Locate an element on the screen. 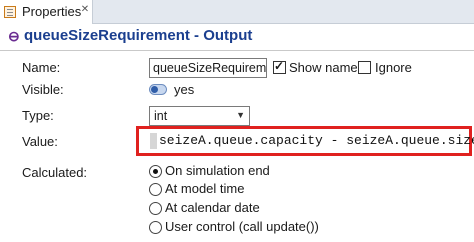 The image size is (474, 242). radio-label-on-simulation-end: On simulation end is located at coordinates (217, 170).